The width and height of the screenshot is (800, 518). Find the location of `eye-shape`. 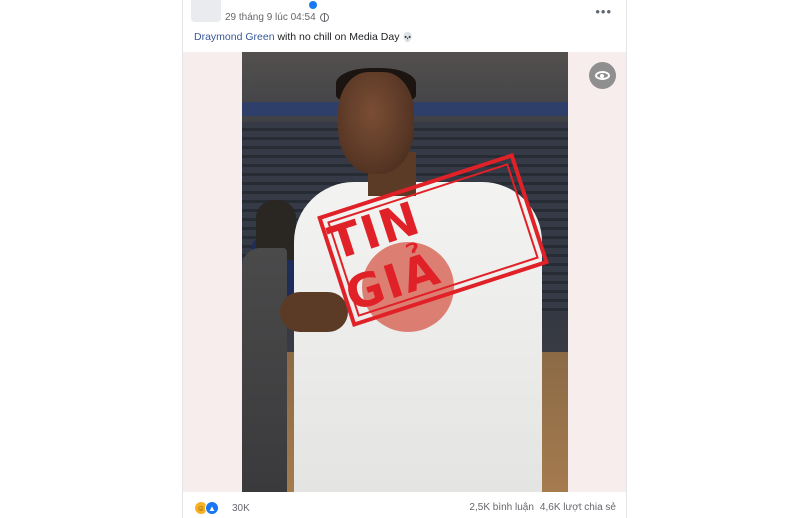

eye-shape is located at coordinates (602, 75).